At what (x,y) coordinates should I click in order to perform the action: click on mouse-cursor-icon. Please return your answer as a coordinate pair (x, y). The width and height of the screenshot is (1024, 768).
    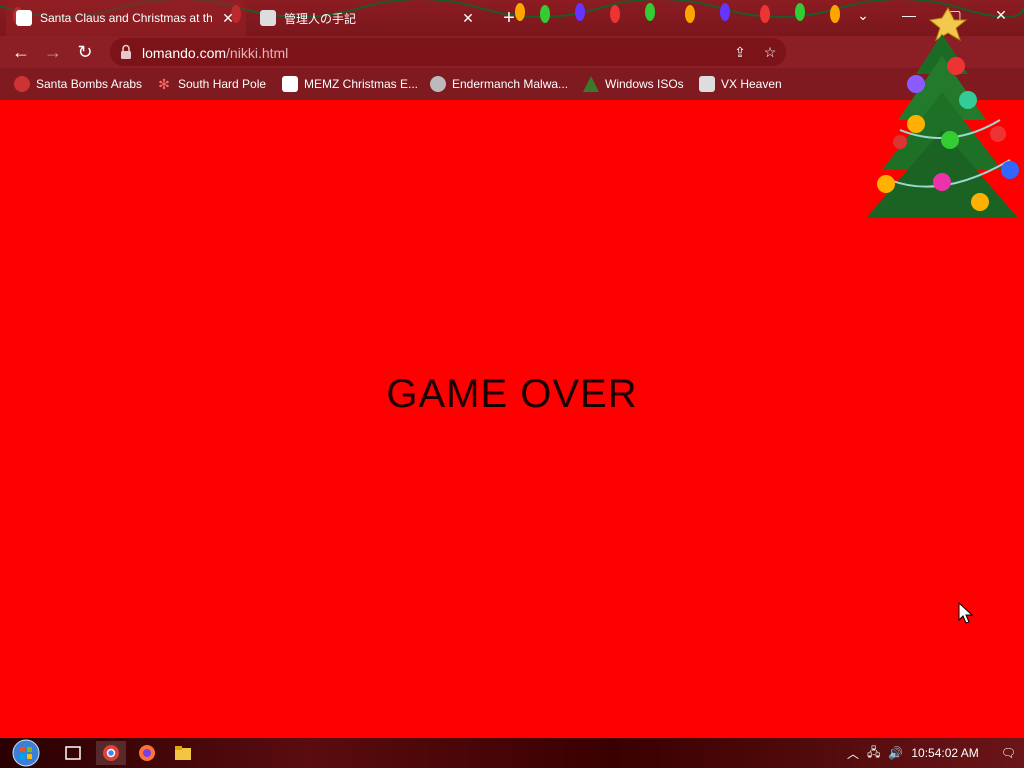
    Looking at the image, I should click on (966, 613).